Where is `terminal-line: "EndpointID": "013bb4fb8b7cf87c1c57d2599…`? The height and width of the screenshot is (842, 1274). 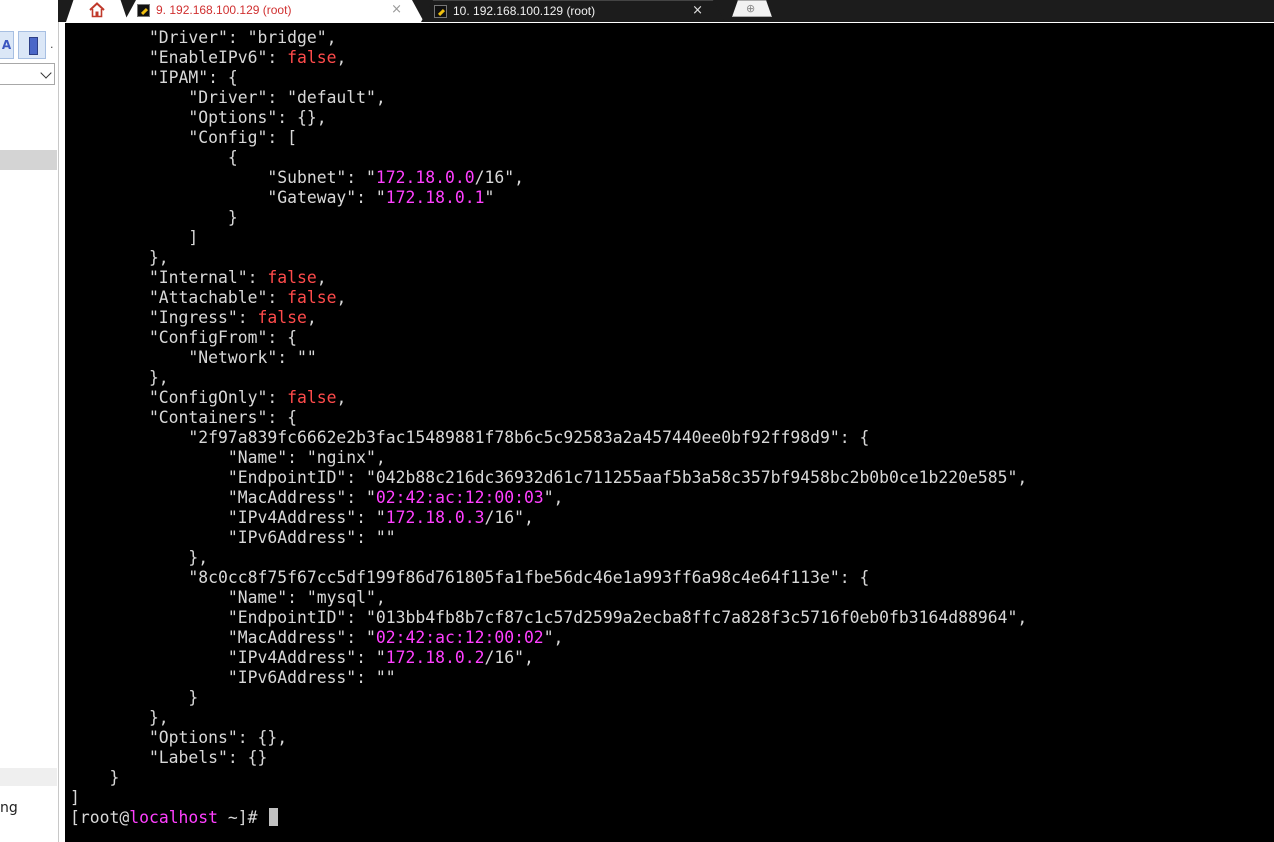
terminal-line: "EndpointID": "013bb4fb8b7cf87c1c57d2599… is located at coordinates (548, 617).